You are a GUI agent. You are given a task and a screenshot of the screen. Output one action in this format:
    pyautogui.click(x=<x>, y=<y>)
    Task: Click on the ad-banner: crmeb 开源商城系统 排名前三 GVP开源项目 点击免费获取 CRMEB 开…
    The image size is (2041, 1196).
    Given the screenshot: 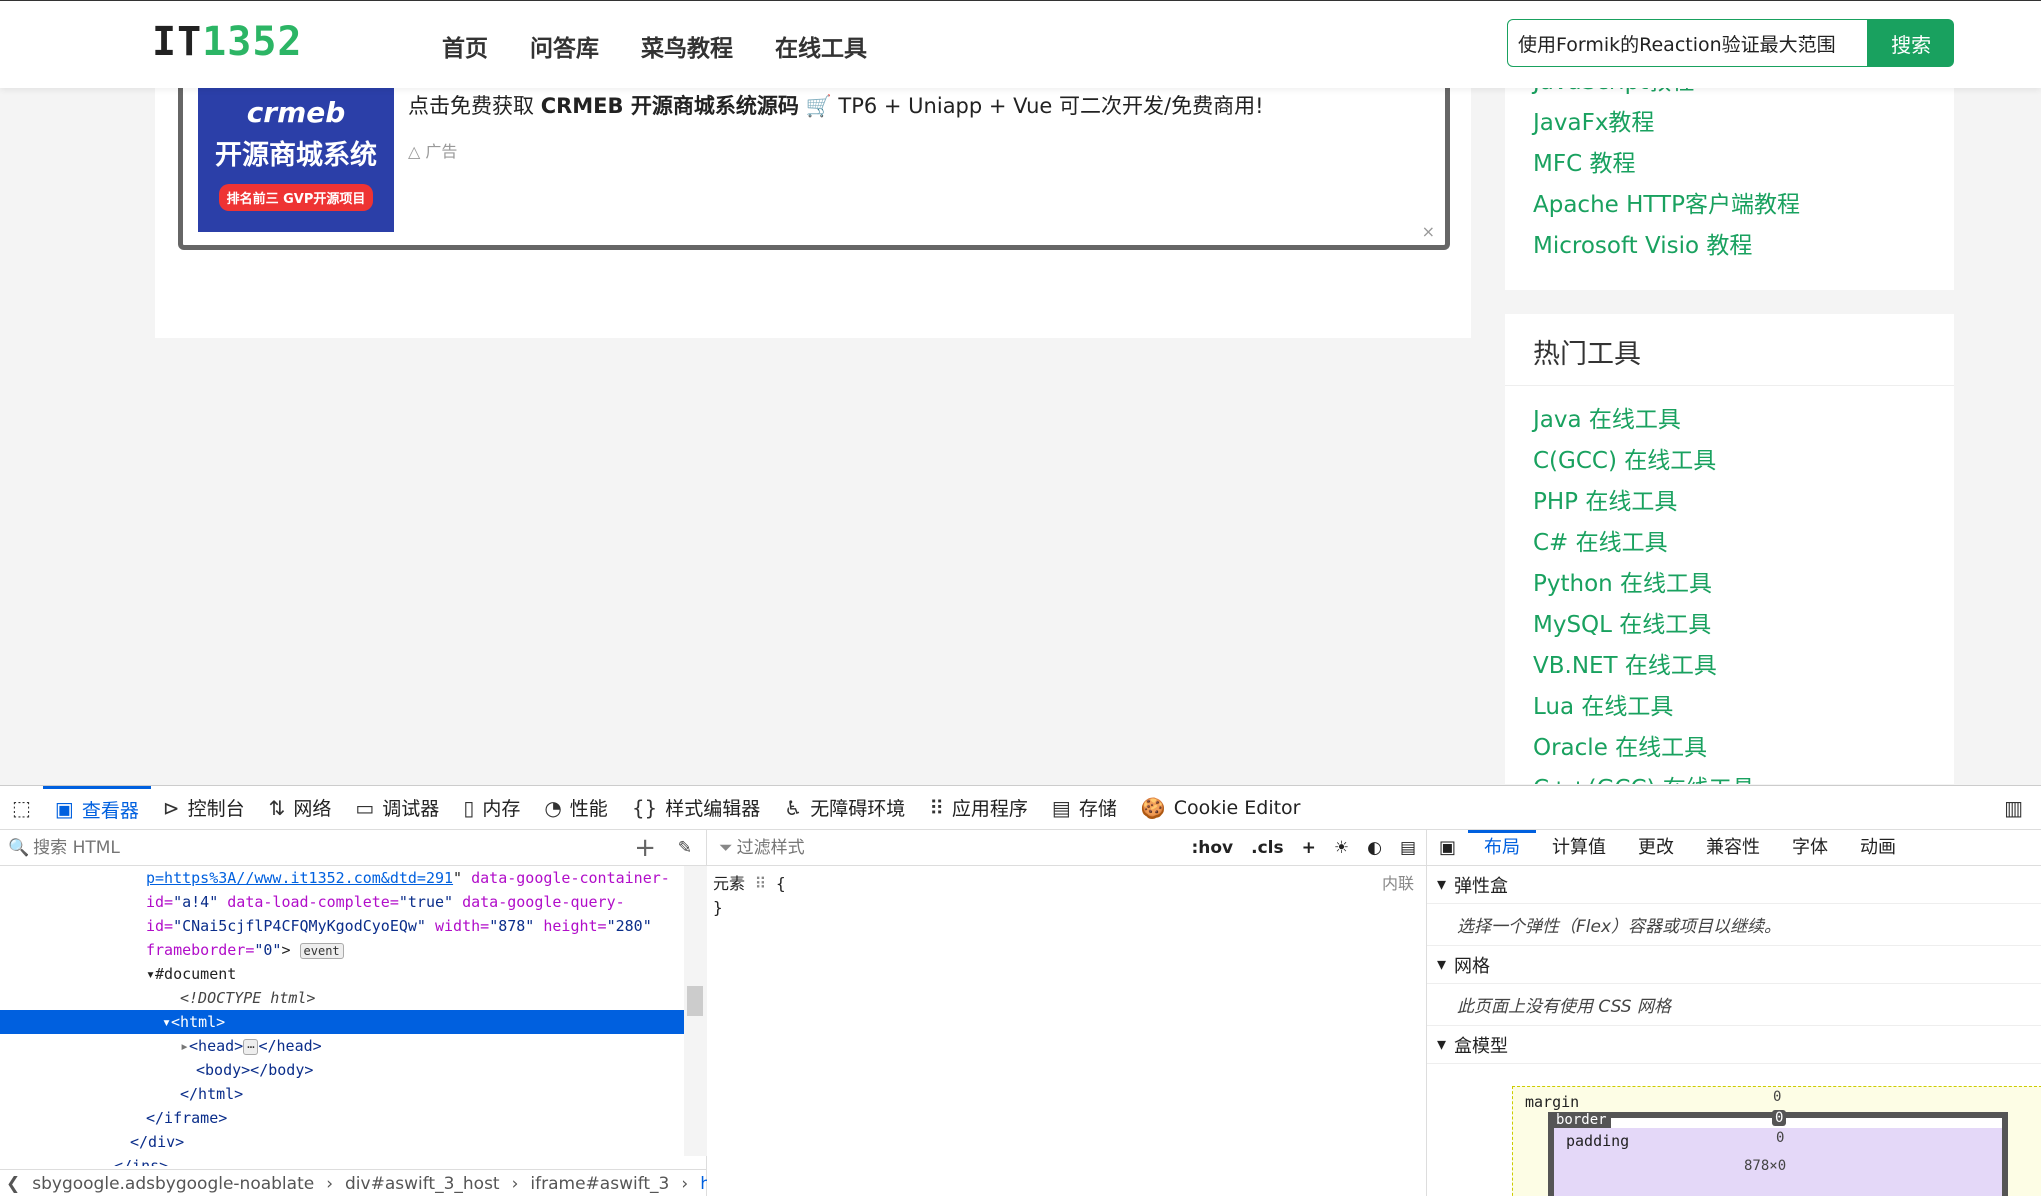 What is the action you would take?
    pyautogui.click(x=814, y=165)
    